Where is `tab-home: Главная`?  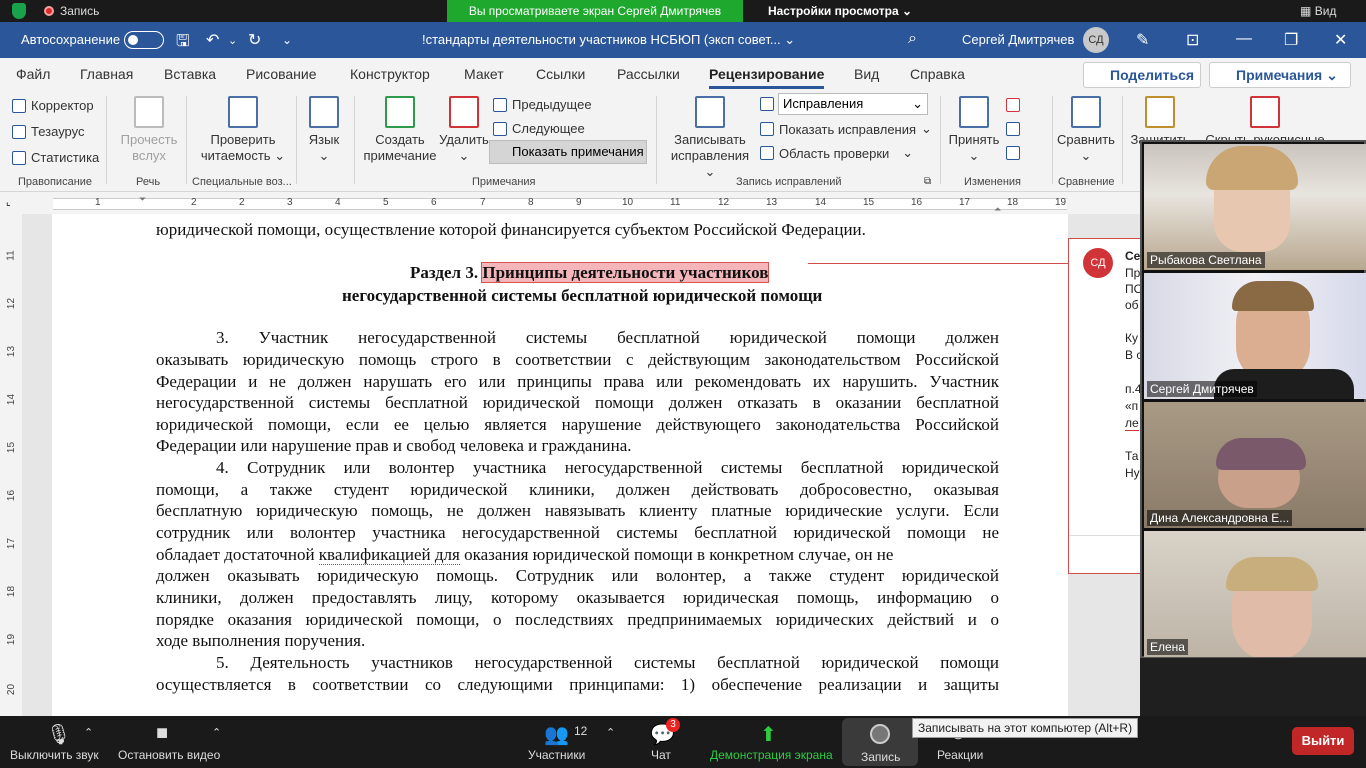 tab-home: Главная is located at coordinates (106, 74).